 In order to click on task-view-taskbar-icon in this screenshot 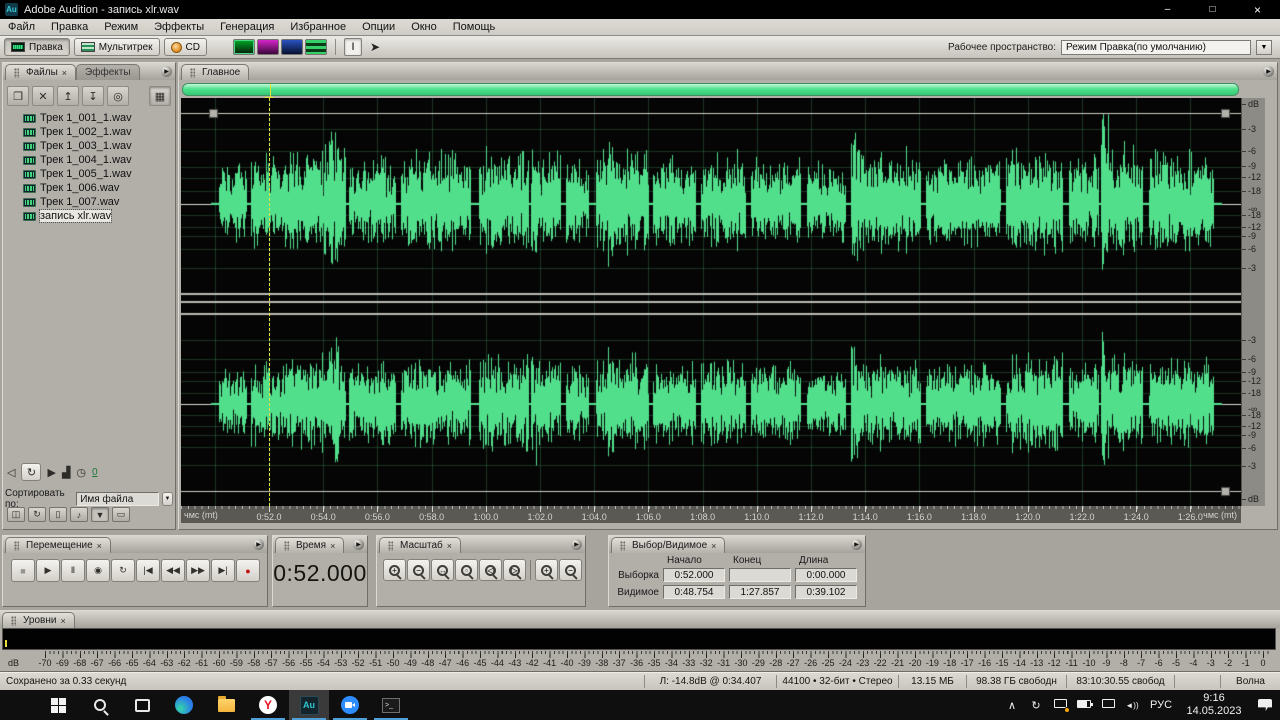, I will do `click(142, 705)`.